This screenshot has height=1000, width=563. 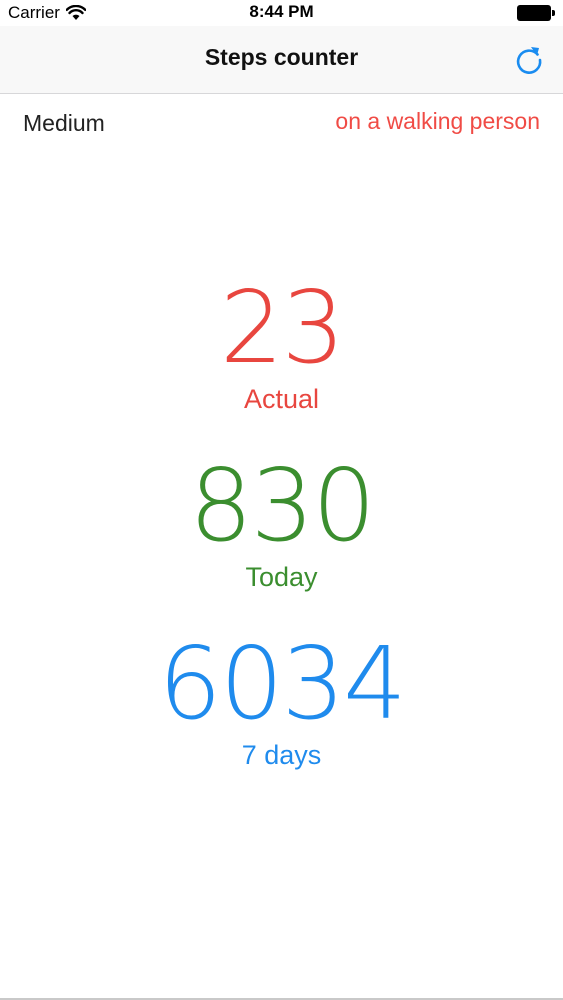 I want to click on actual-steps-label: Actual, so click(x=281, y=399).